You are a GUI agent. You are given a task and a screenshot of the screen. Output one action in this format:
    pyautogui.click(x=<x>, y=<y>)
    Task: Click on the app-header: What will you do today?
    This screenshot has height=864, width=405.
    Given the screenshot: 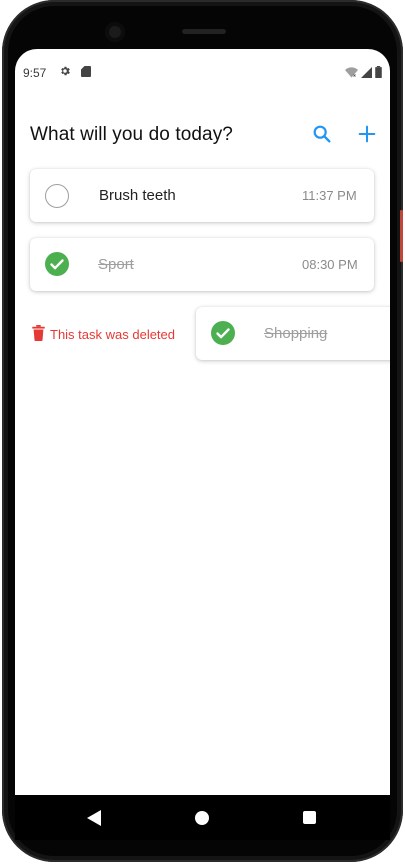 What is the action you would take?
    pyautogui.click(x=205, y=136)
    